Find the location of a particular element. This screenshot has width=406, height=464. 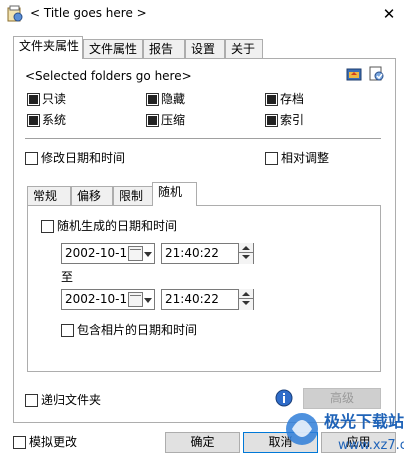

selected-folders-label: <Selected folders go here> is located at coordinates (108, 76).